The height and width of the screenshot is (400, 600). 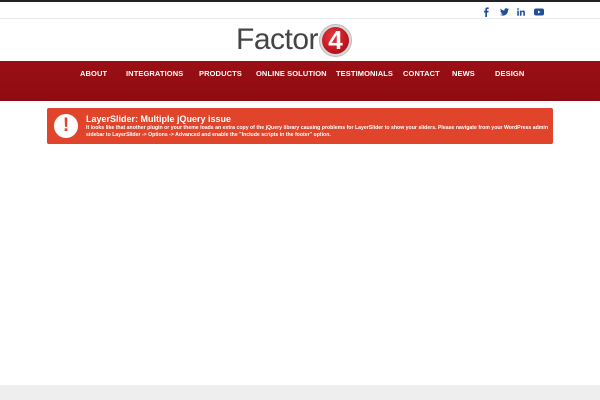 I want to click on twitter-icon, so click(x=504, y=11).